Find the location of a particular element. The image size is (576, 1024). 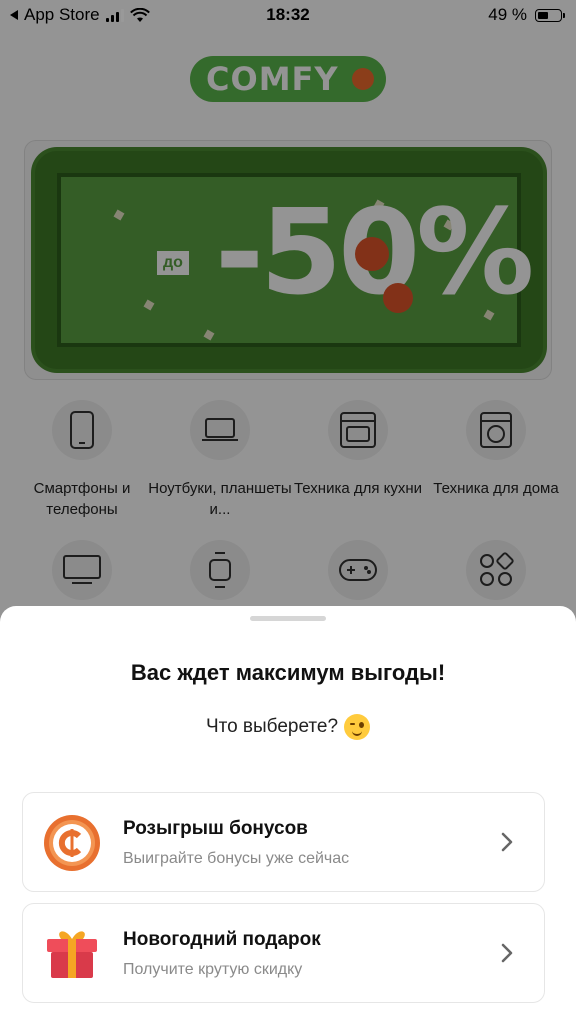

option-title: Новогодний подарок is located at coordinates (222, 939).